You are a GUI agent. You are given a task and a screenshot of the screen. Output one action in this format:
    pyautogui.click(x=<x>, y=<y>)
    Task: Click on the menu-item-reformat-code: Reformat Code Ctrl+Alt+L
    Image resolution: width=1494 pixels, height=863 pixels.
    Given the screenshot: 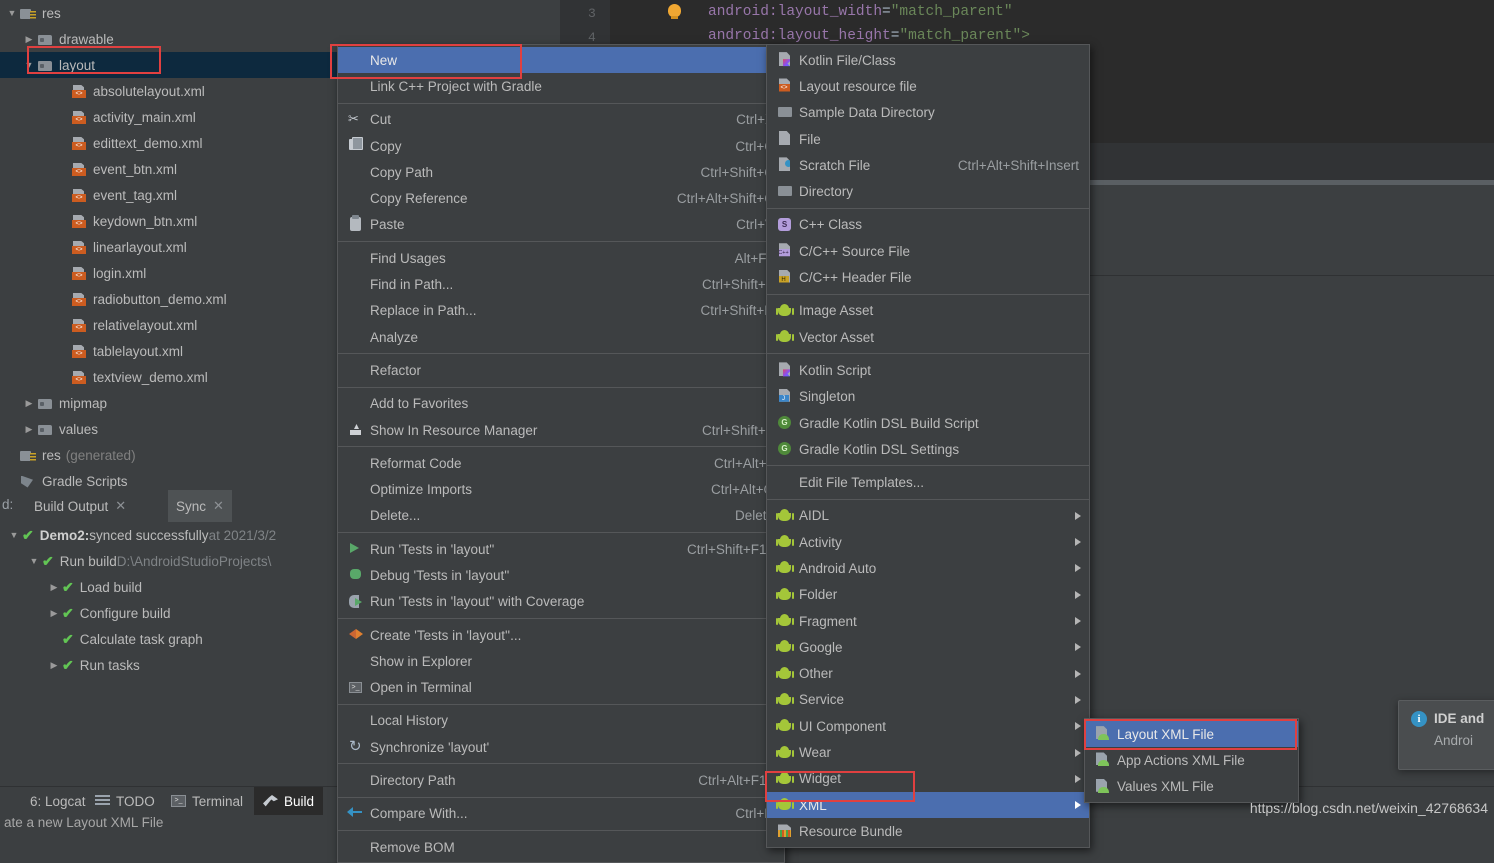 What is the action you would take?
    pyautogui.click(x=561, y=463)
    